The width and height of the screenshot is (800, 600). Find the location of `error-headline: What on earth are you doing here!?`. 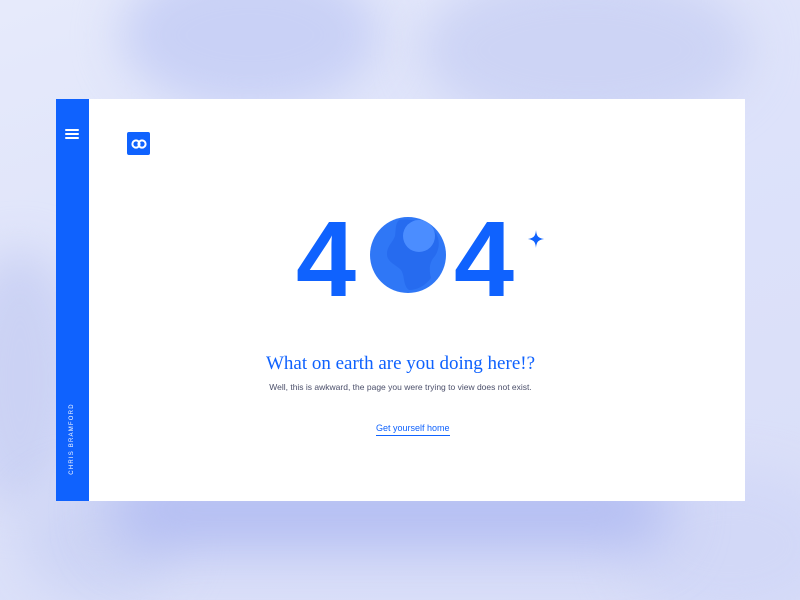

error-headline: What on earth are you doing here!? is located at coordinates (400, 363).